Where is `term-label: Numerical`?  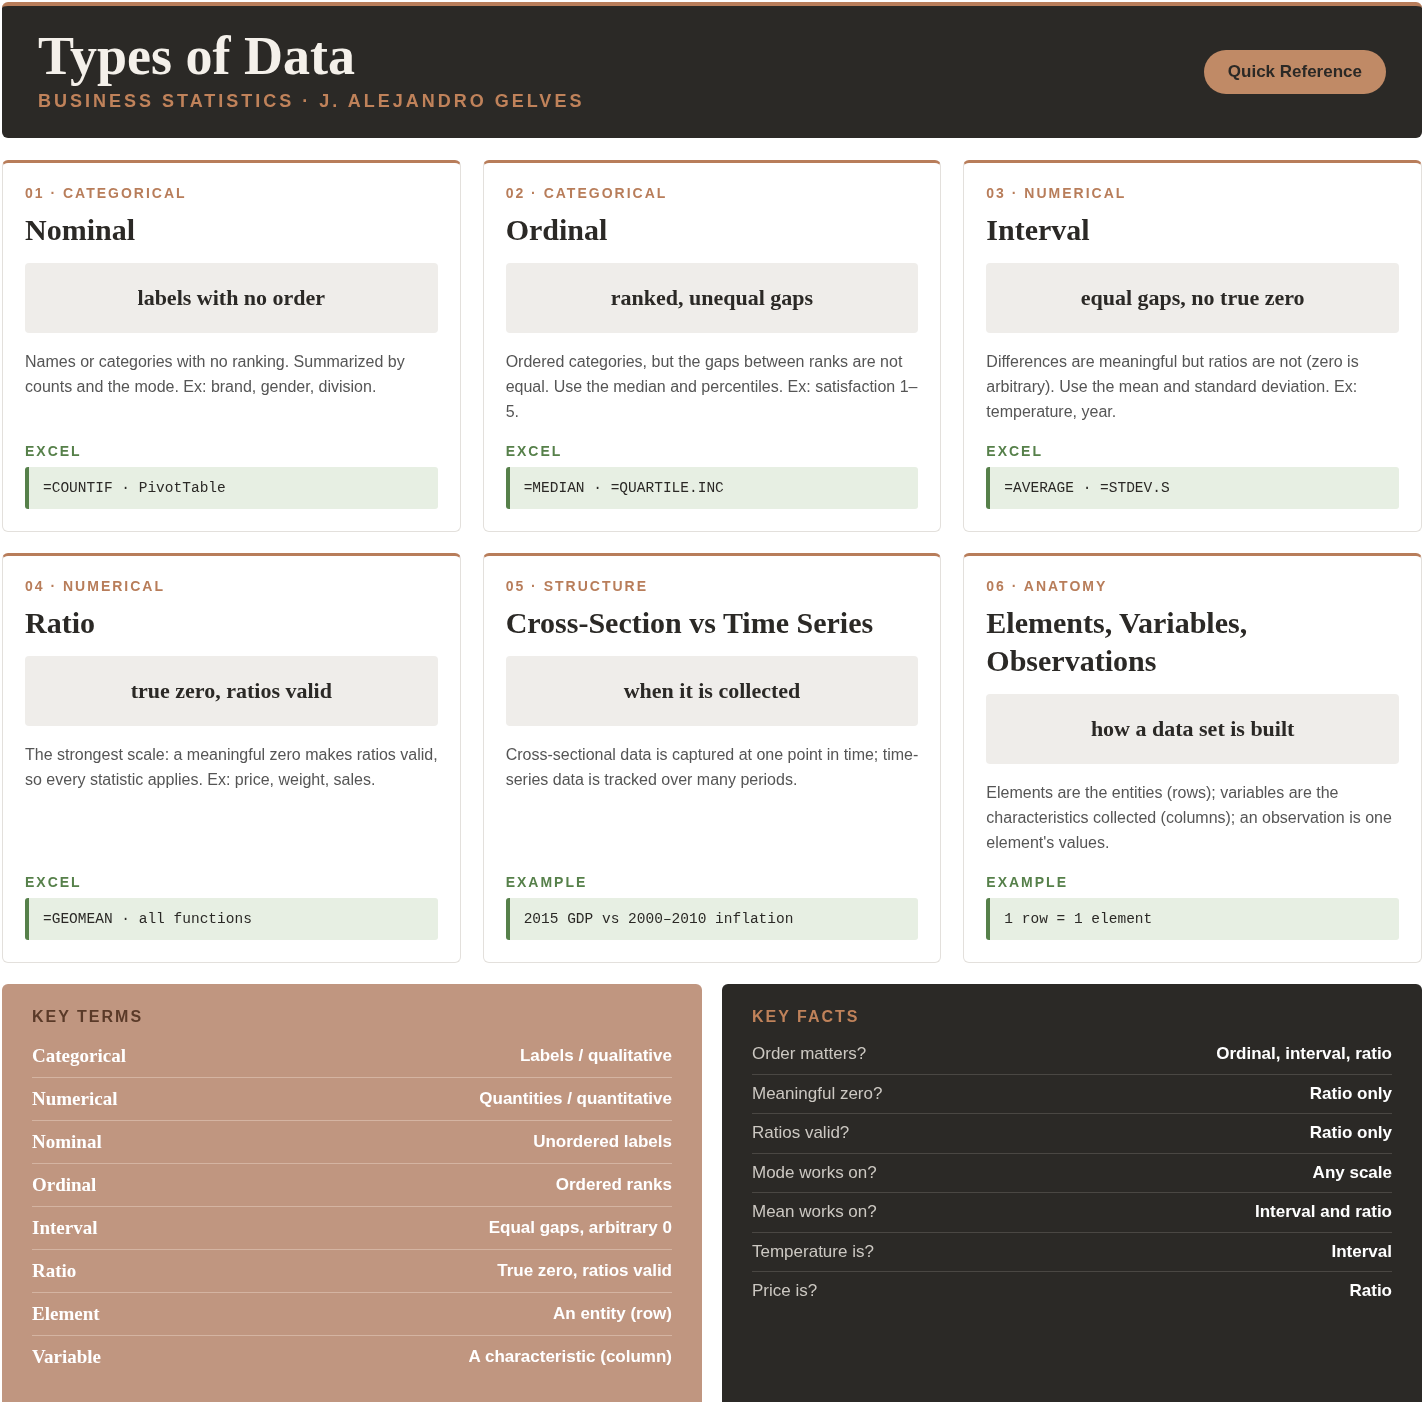 term-label: Numerical is located at coordinates (75, 1099).